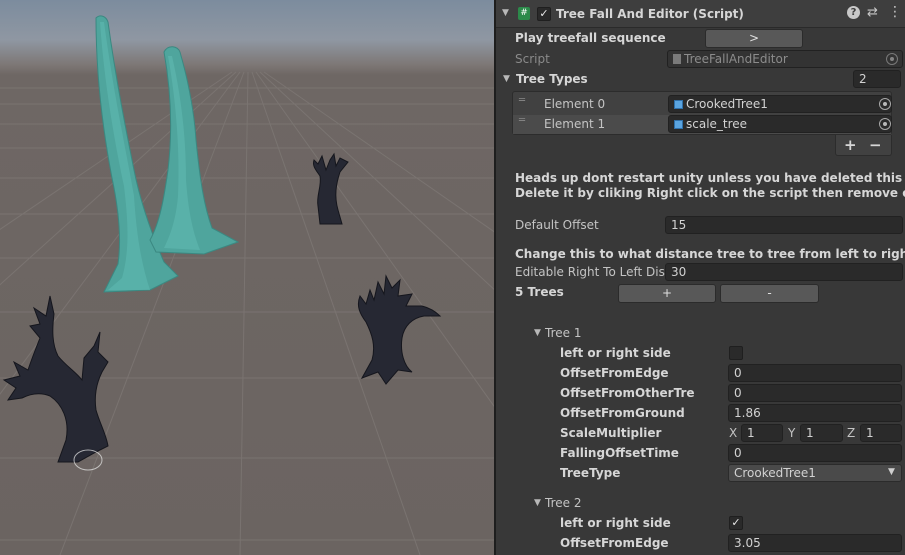 The width and height of the screenshot is (905, 555). Describe the element at coordinates (853, 12) in the screenshot. I see `help-icon: ?` at that location.